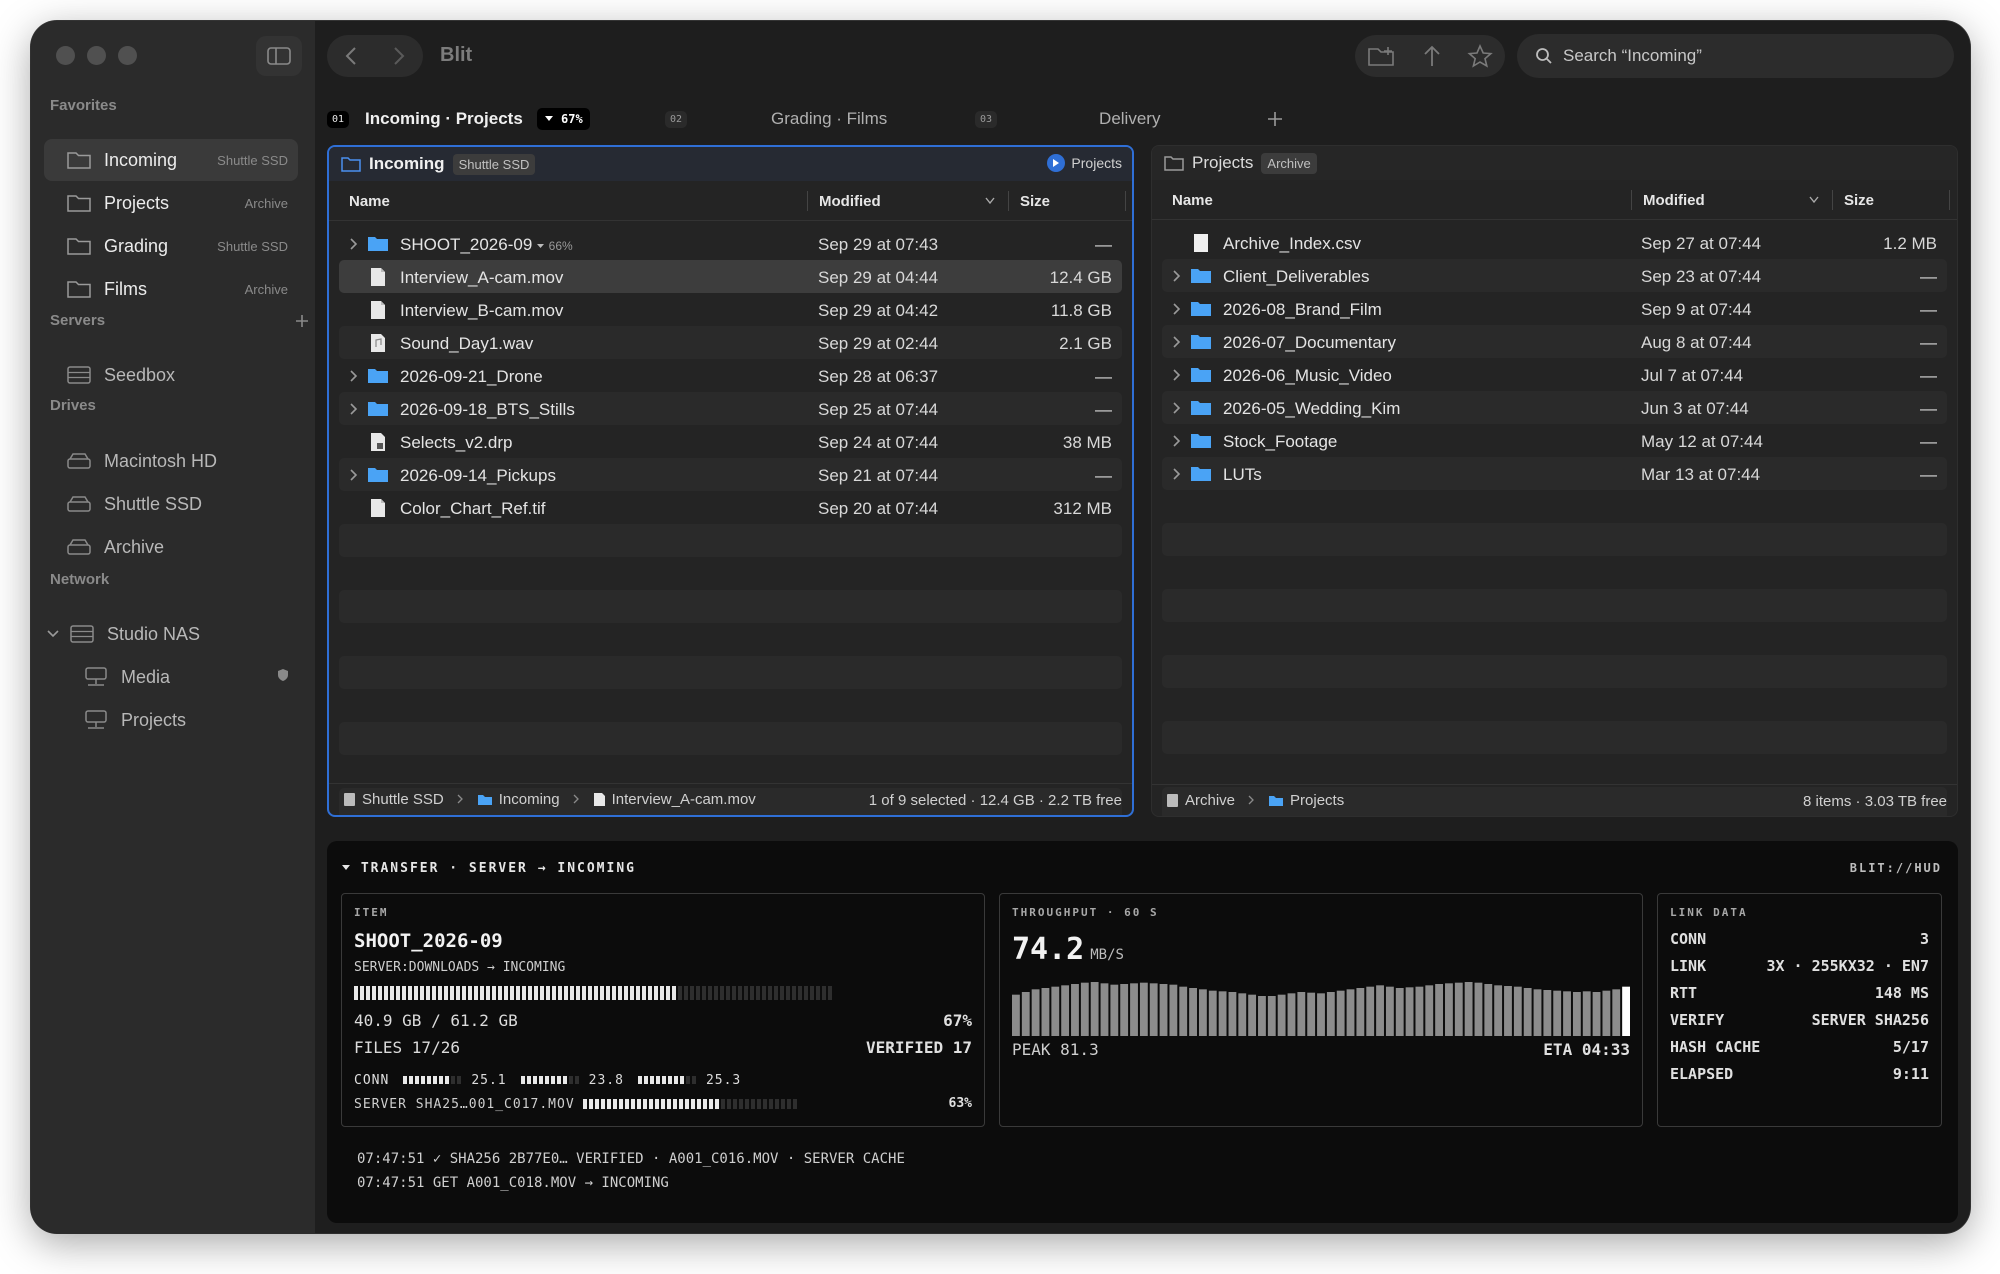 This screenshot has width=2000, height=1274. I want to click on table-row: Client_Deliverables Sep 23 at 07:44 —, so click(1554, 275).